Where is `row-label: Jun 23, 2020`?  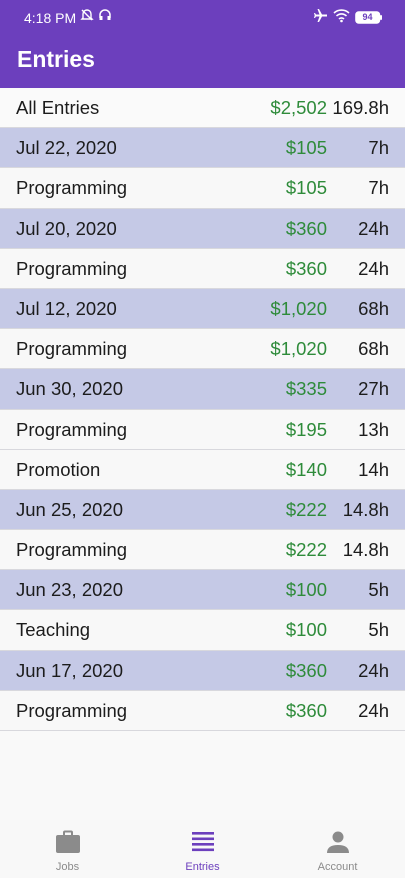 row-label: Jun 23, 2020 is located at coordinates (69, 590).